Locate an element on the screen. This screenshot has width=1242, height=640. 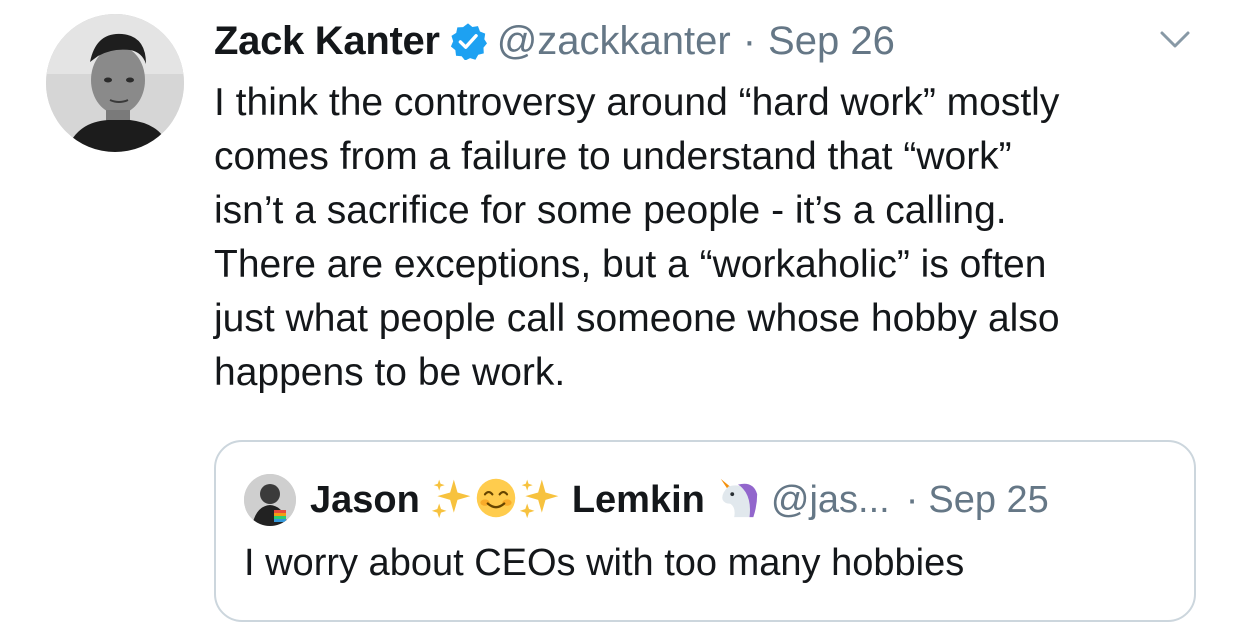
quoted-author-name-last: Lemkin is located at coordinates (638, 500).